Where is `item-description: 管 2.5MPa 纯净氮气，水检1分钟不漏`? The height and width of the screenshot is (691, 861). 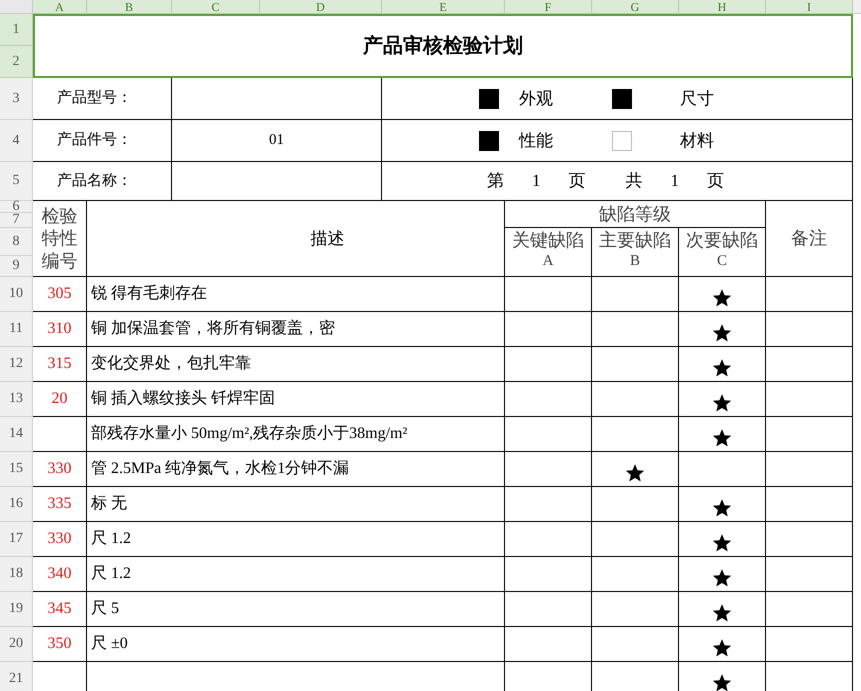 item-description: 管 2.5MPa 纯净氮气，水检1分钟不漏 is located at coordinates (220, 468).